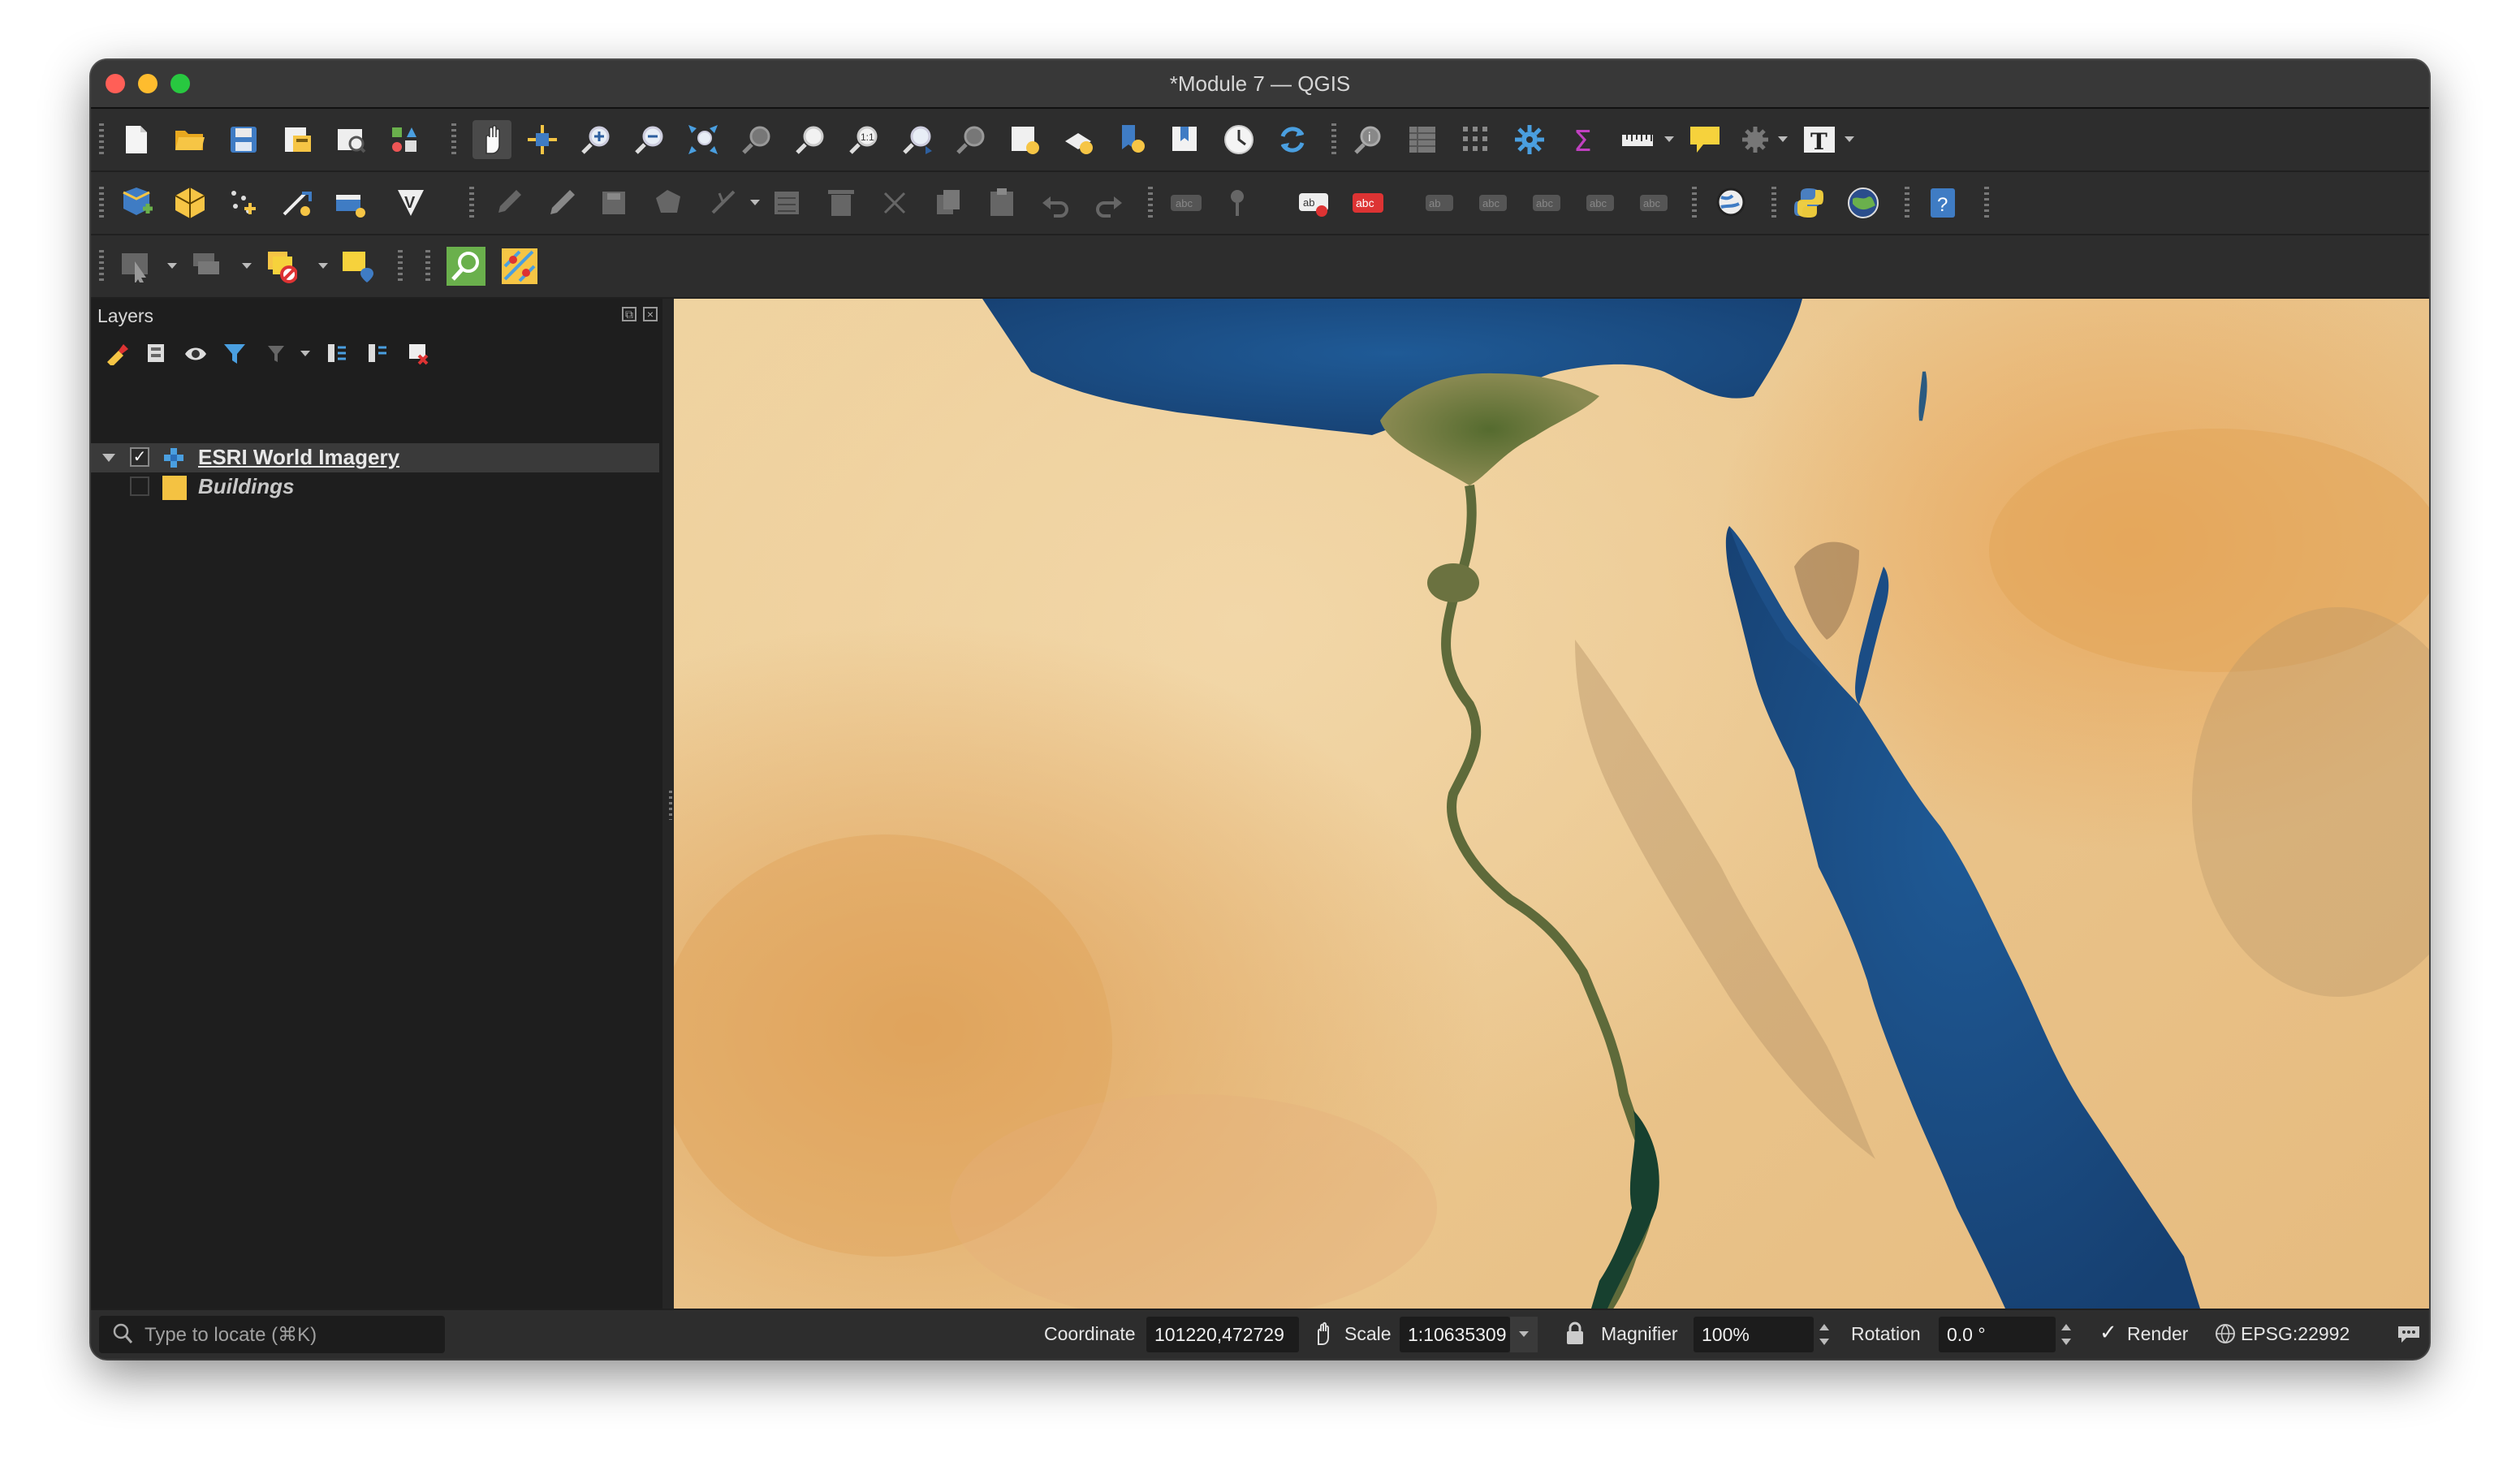  Describe the element at coordinates (1423, 139) in the screenshot. I see `open-attribute-table-icon` at that location.